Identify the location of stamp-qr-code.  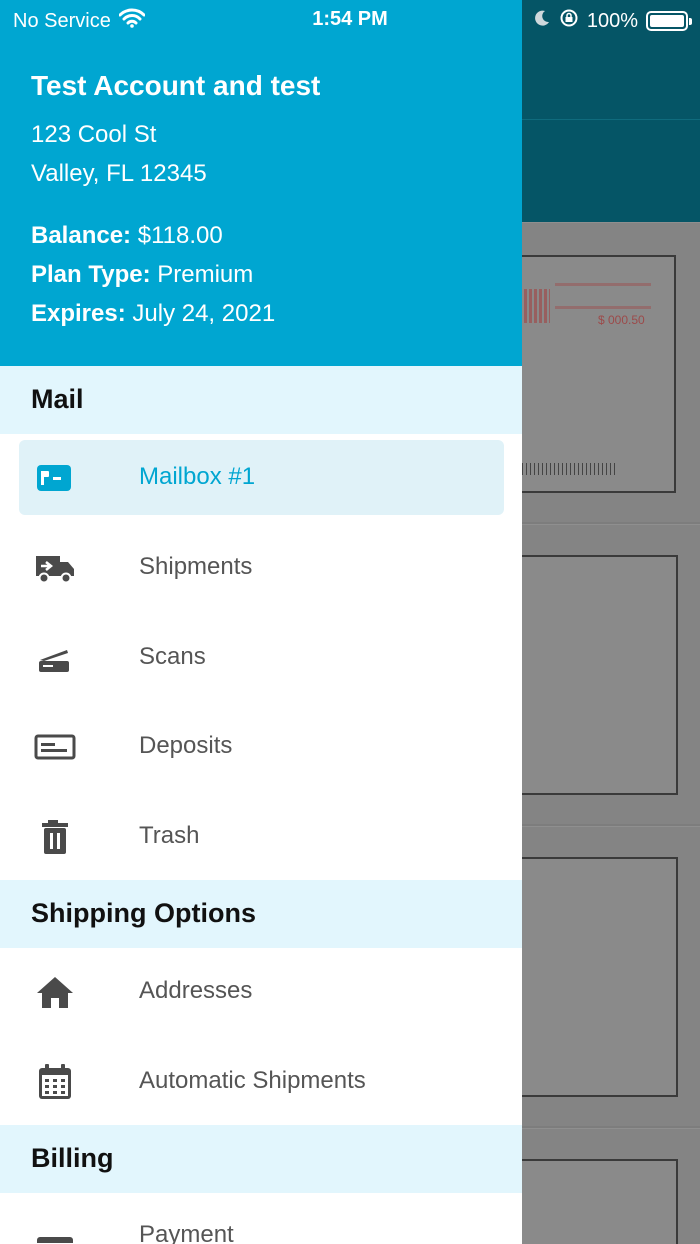
(537, 306).